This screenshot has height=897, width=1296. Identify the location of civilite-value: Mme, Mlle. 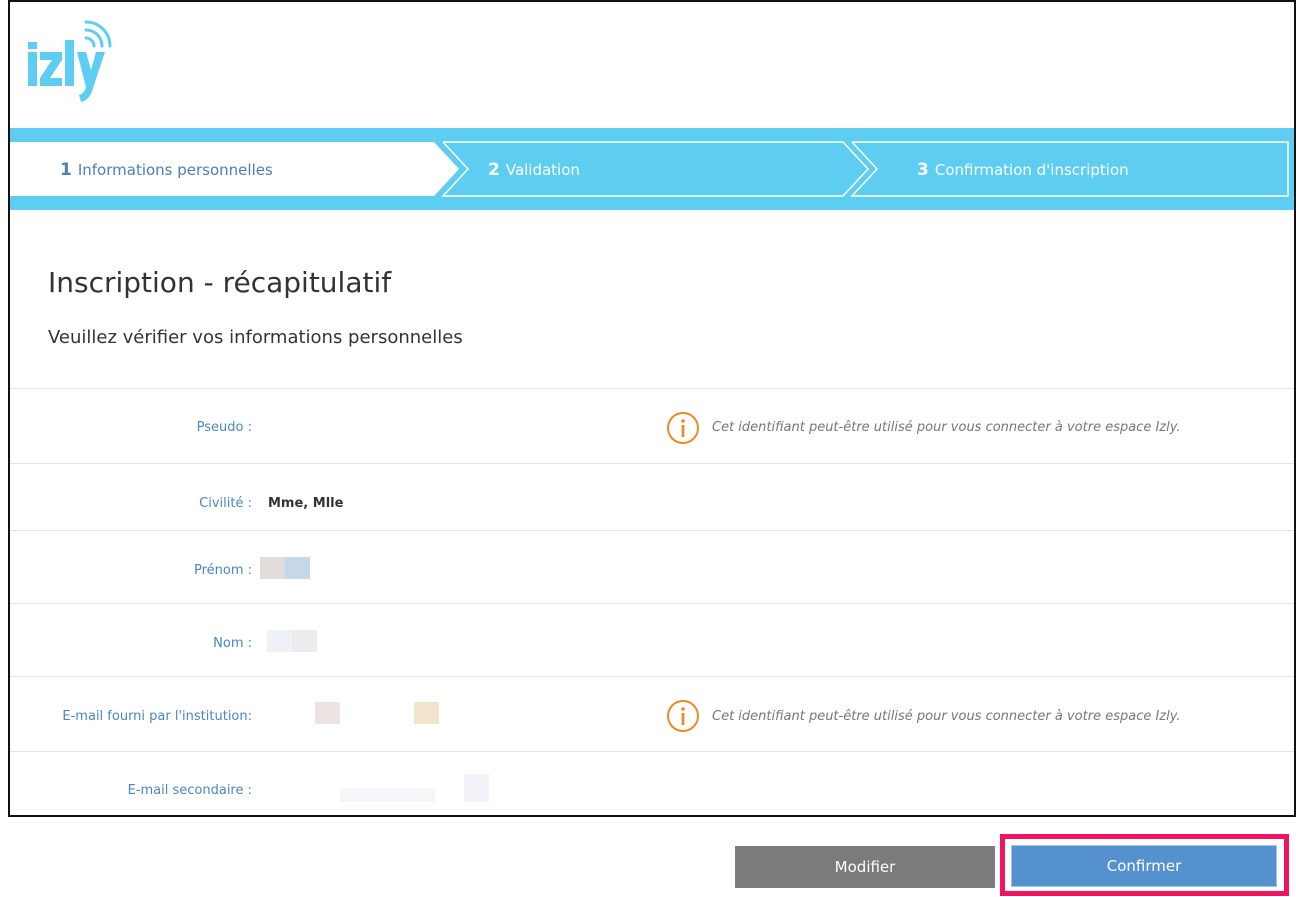
(306, 503).